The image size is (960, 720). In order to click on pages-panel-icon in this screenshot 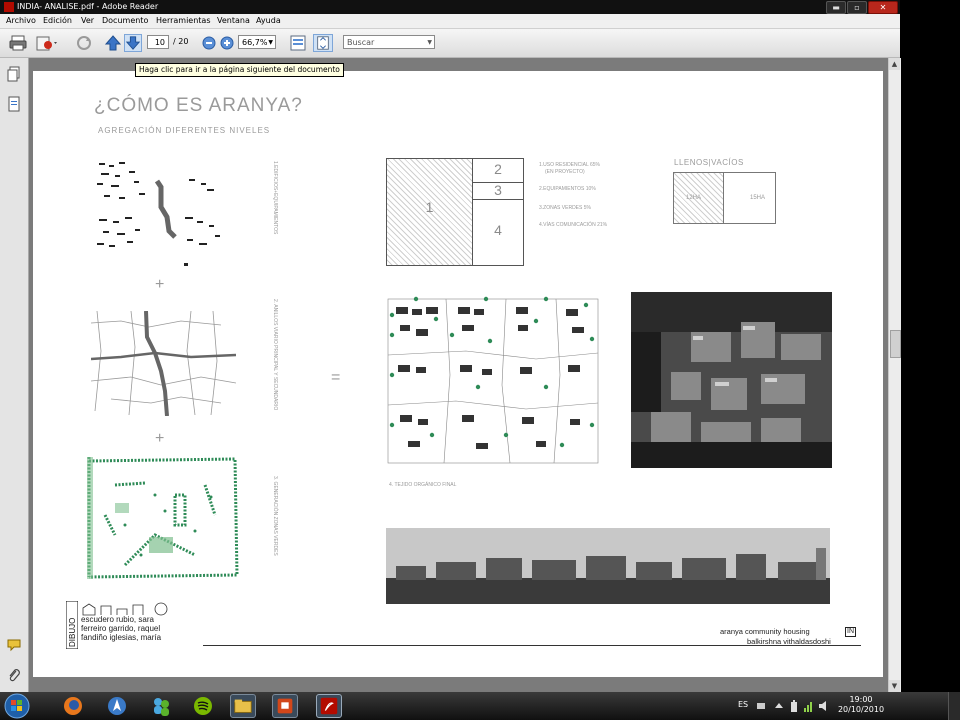, I will do `click(14, 74)`.